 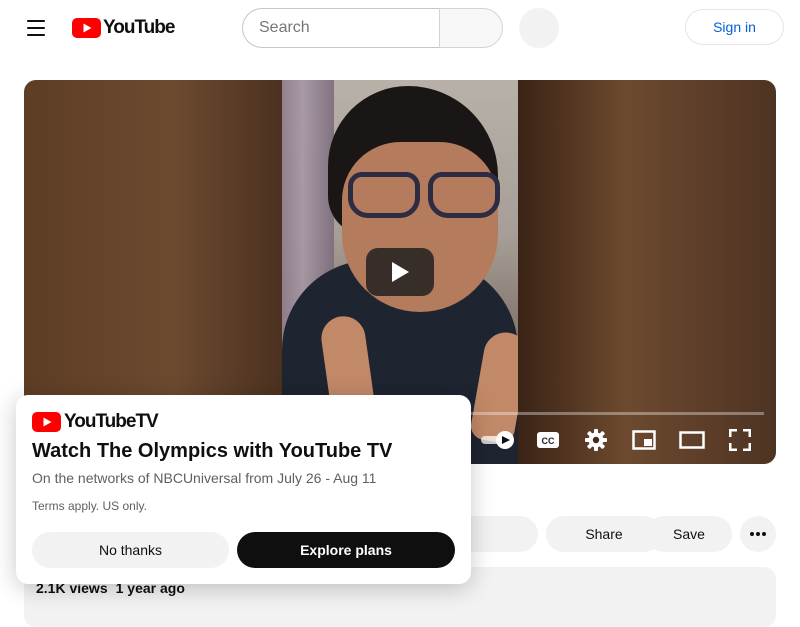 I want to click on no-thanks-label: No thanks, so click(x=130, y=550).